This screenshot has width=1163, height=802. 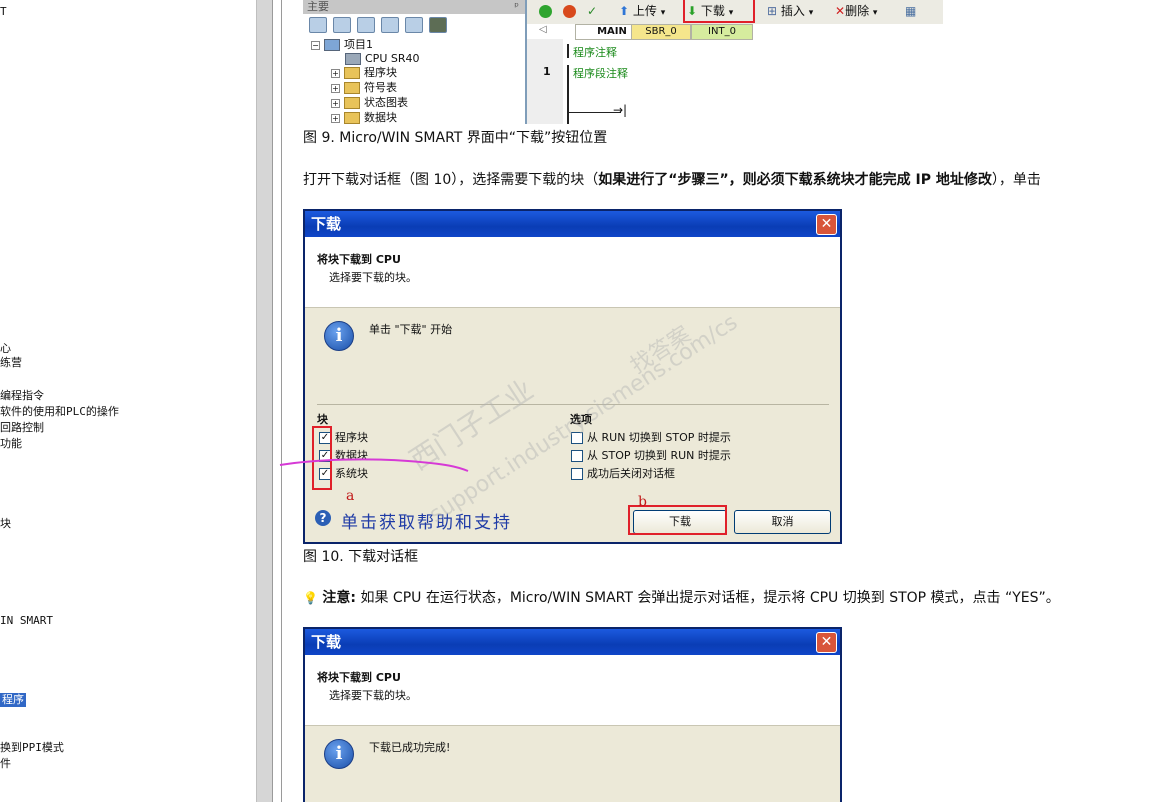 What do you see at coordinates (782, 522) in the screenshot?
I see `cancel-button: 取消` at bounding box center [782, 522].